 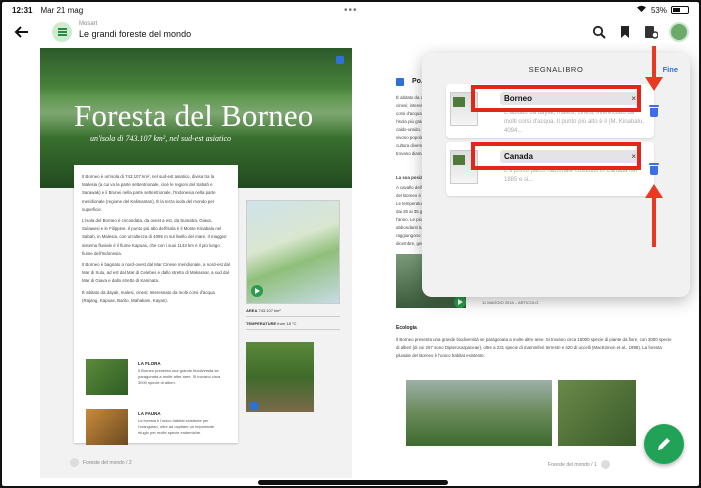 I want to click on map-card: AREA 743.107 km² TEMPERATURE from 18 °C, so click(x=293, y=265).